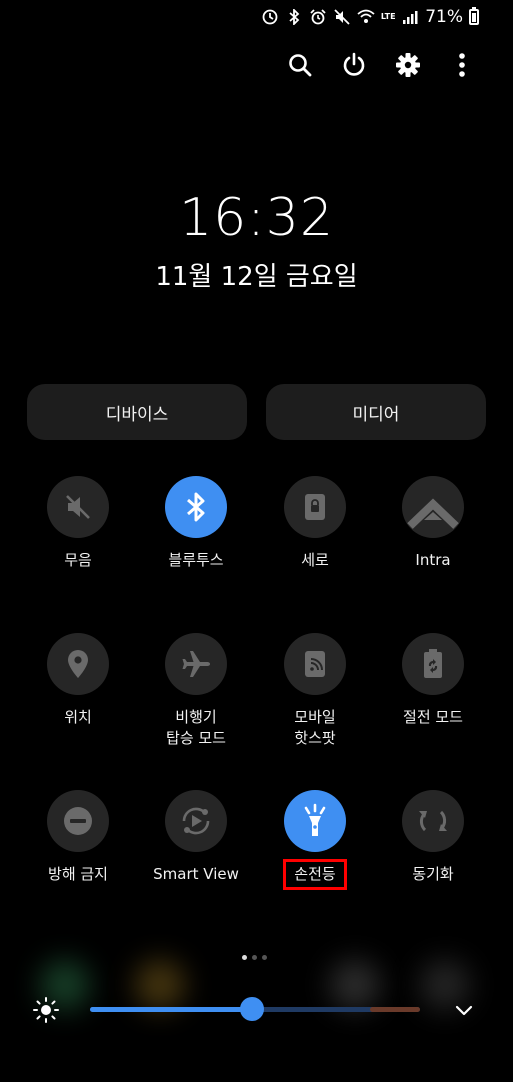 This screenshot has height=1082, width=513. I want to click on status-bar: LTE 71%, so click(370, 17).